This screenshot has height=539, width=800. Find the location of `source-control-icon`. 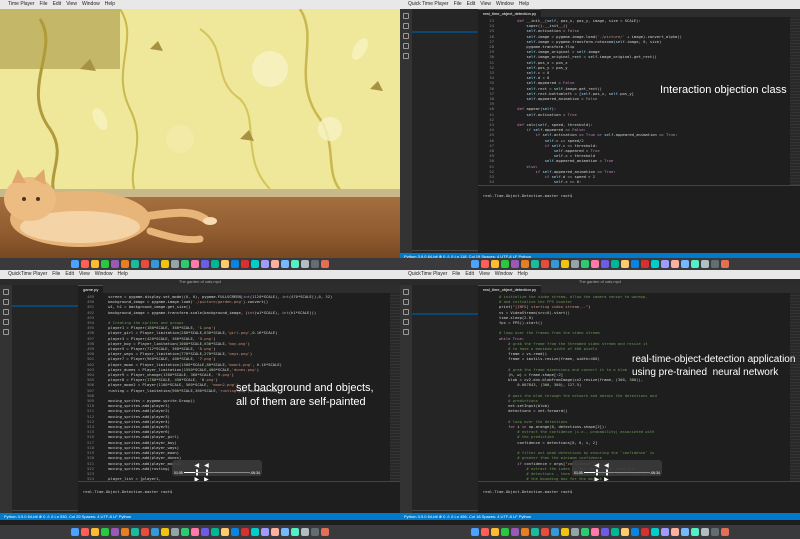

source-control-icon is located at coordinates (6, 312).